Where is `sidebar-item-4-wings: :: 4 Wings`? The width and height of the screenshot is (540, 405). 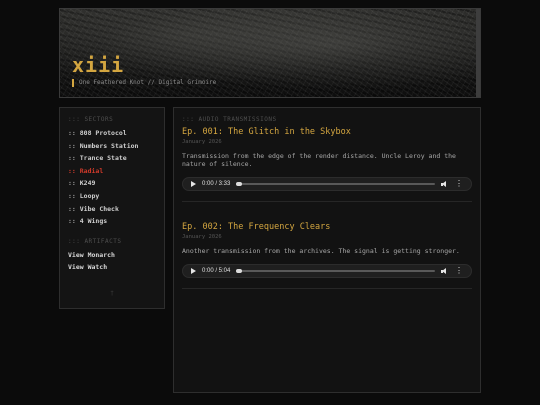
sidebar-item-4-wings: :: 4 Wings is located at coordinates (112, 221).